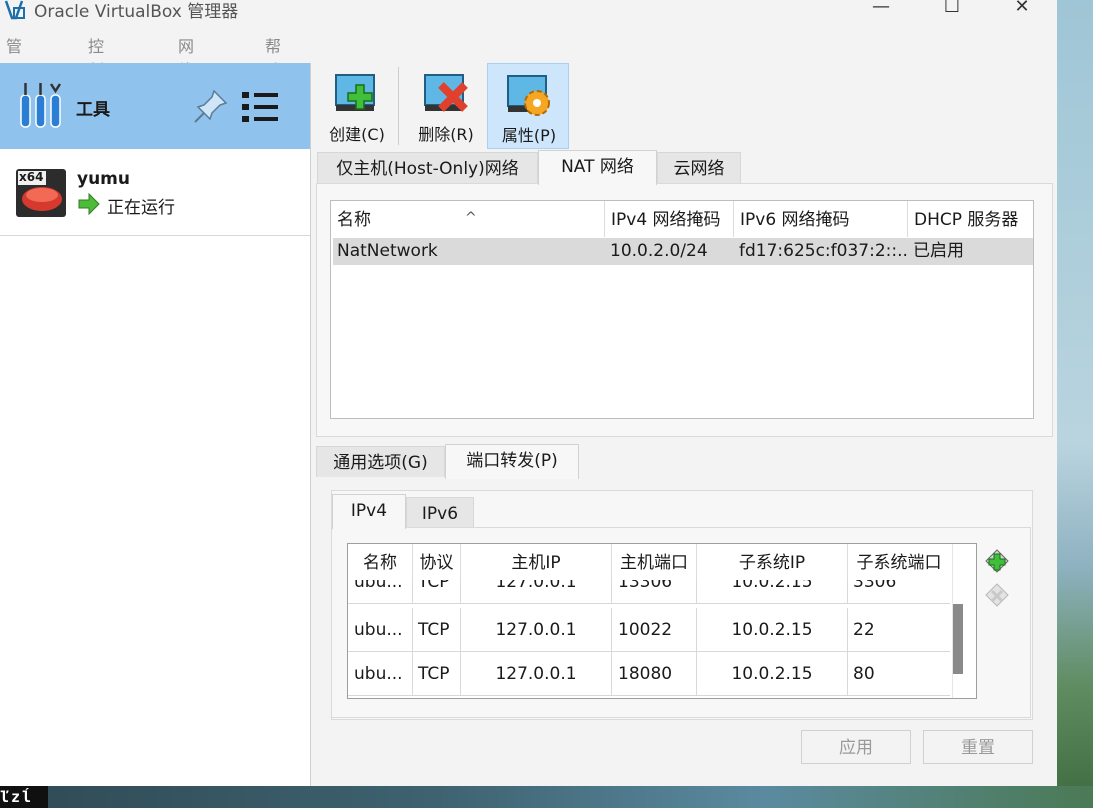  What do you see at coordinates (211, 106) in the screenshot?
I see `pin-icon` at bounding box center [211, 106].